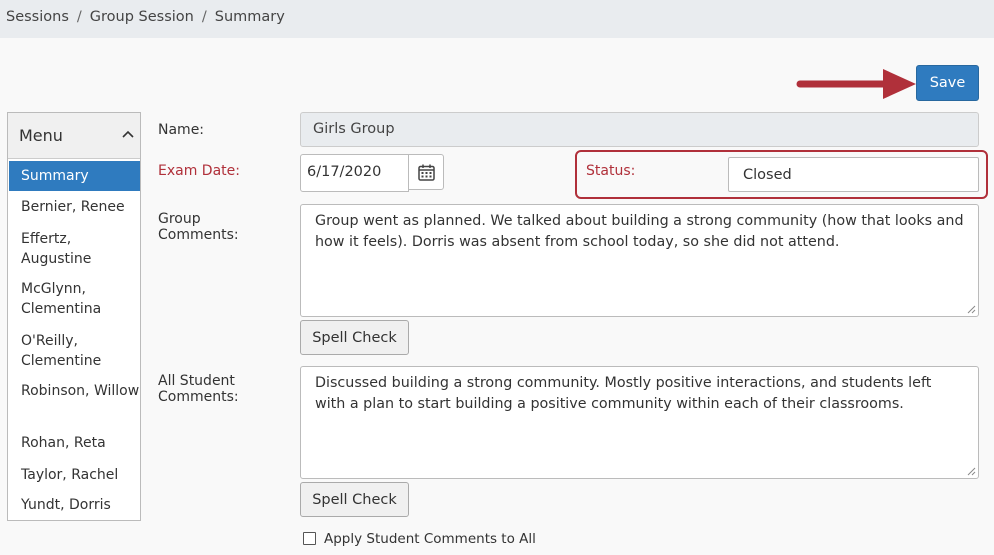  I want to click on chevron-up-icon, so click(128, 134).